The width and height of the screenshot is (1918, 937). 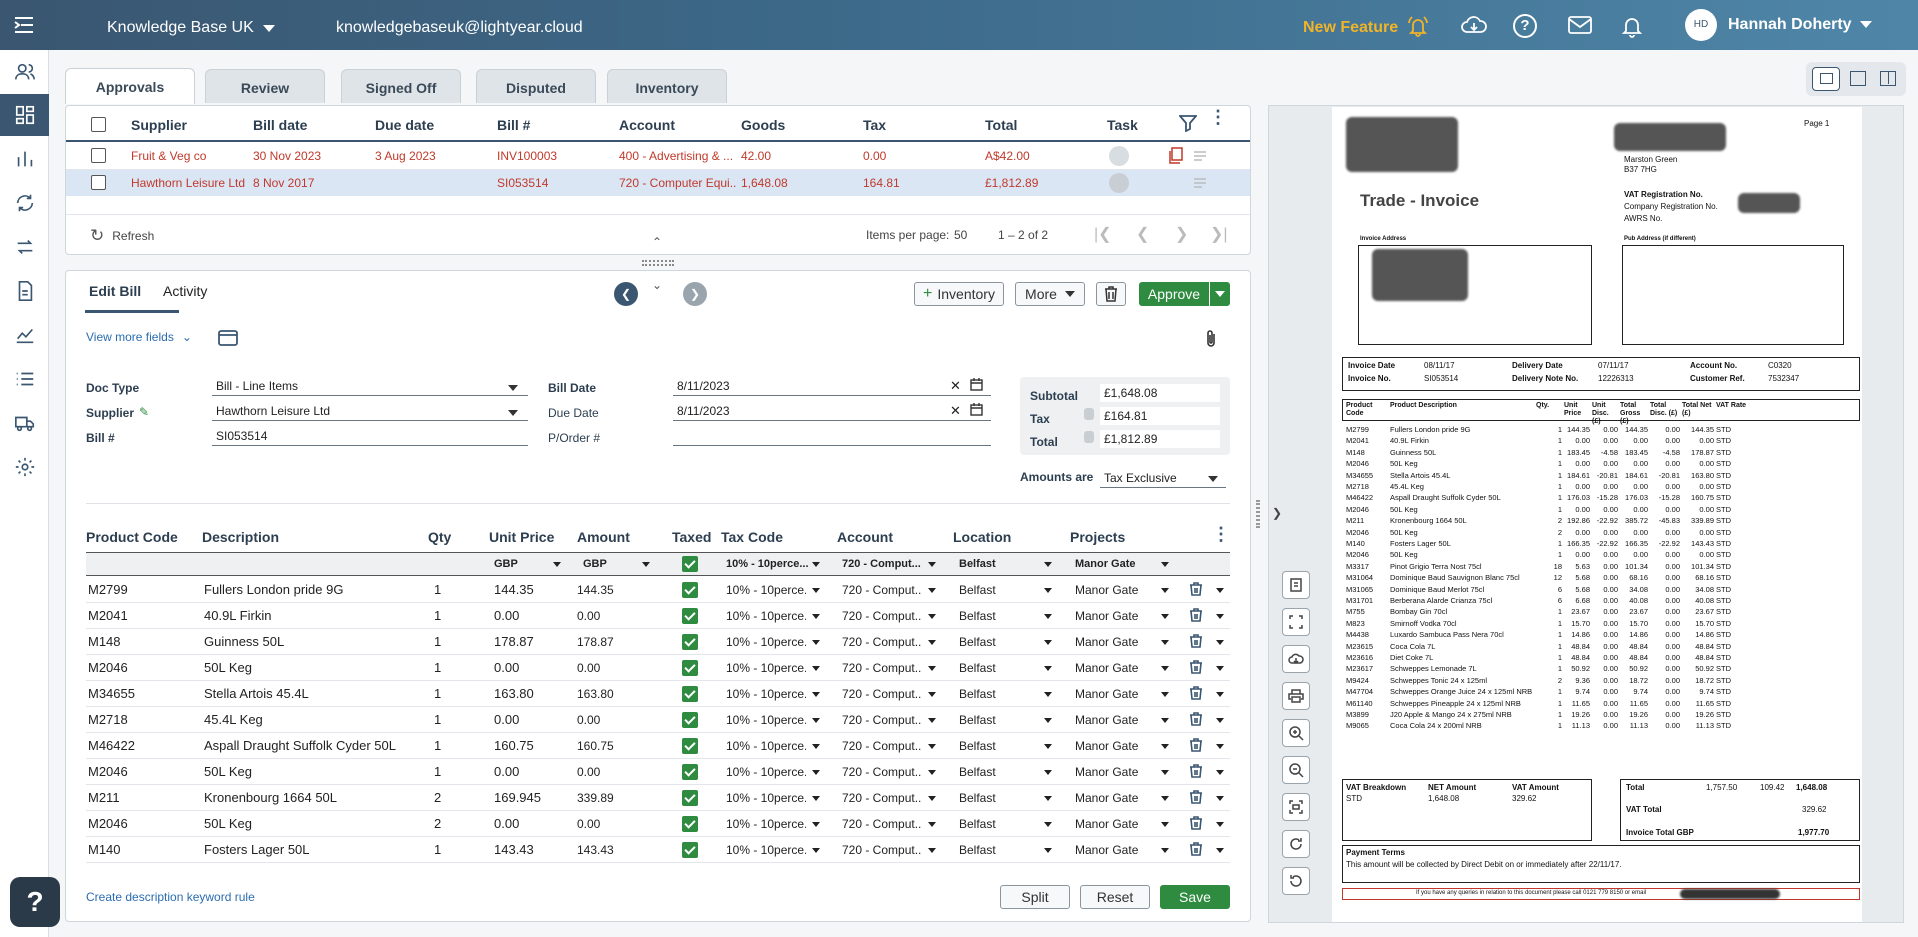 What do you see at coordinates (657, 242) in the screenshot?
I see `collapse-chevron-icon: ⌃` at bounding box center [657, 242].